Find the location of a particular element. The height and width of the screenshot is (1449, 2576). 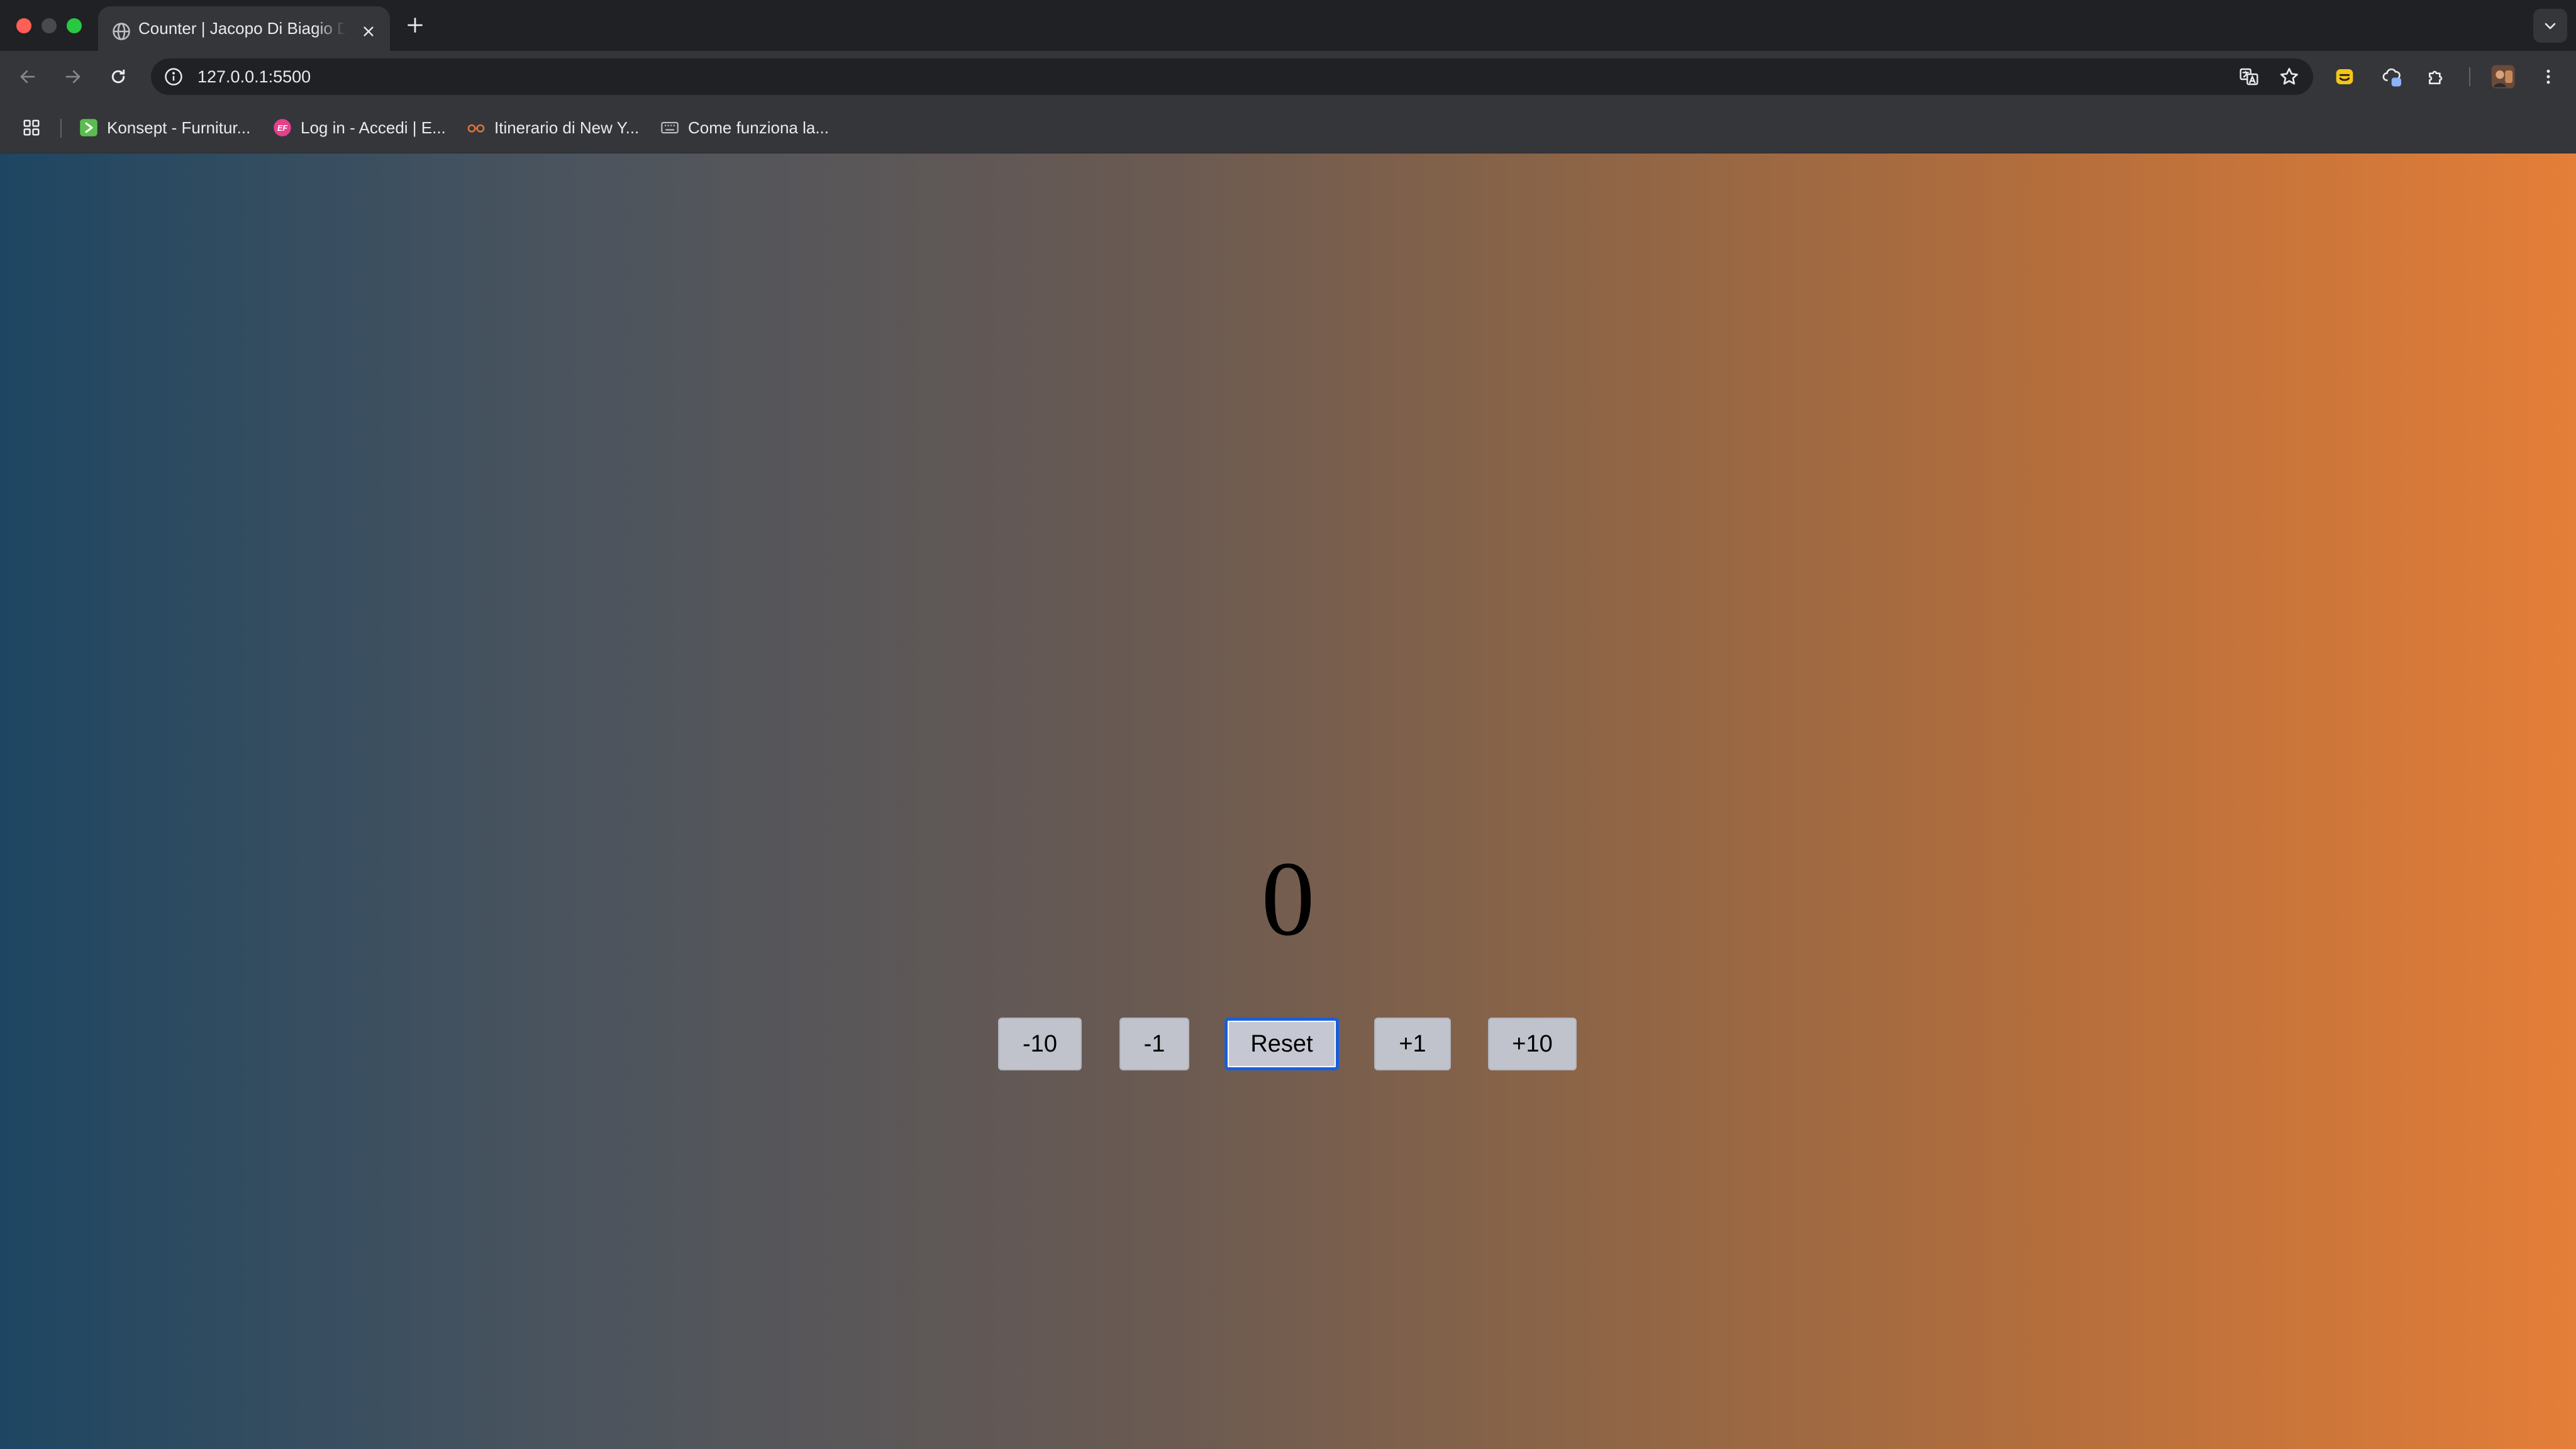

star-icon is located at coordinates (2289, 76).